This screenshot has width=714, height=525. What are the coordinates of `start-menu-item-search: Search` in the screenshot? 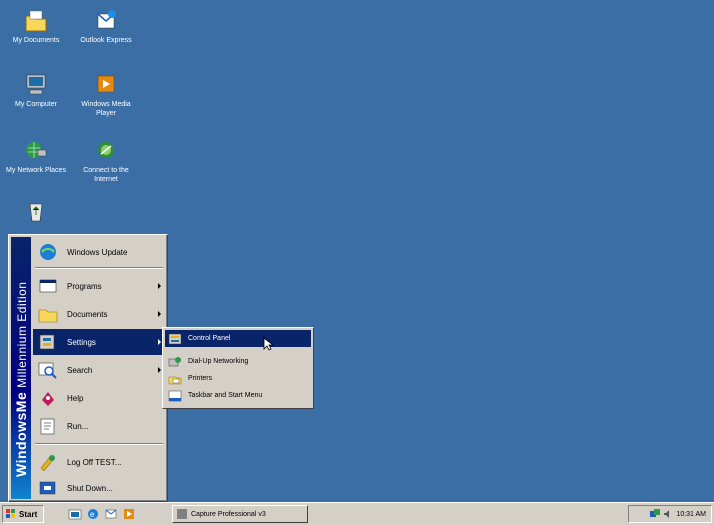 It's located at (99, 370).